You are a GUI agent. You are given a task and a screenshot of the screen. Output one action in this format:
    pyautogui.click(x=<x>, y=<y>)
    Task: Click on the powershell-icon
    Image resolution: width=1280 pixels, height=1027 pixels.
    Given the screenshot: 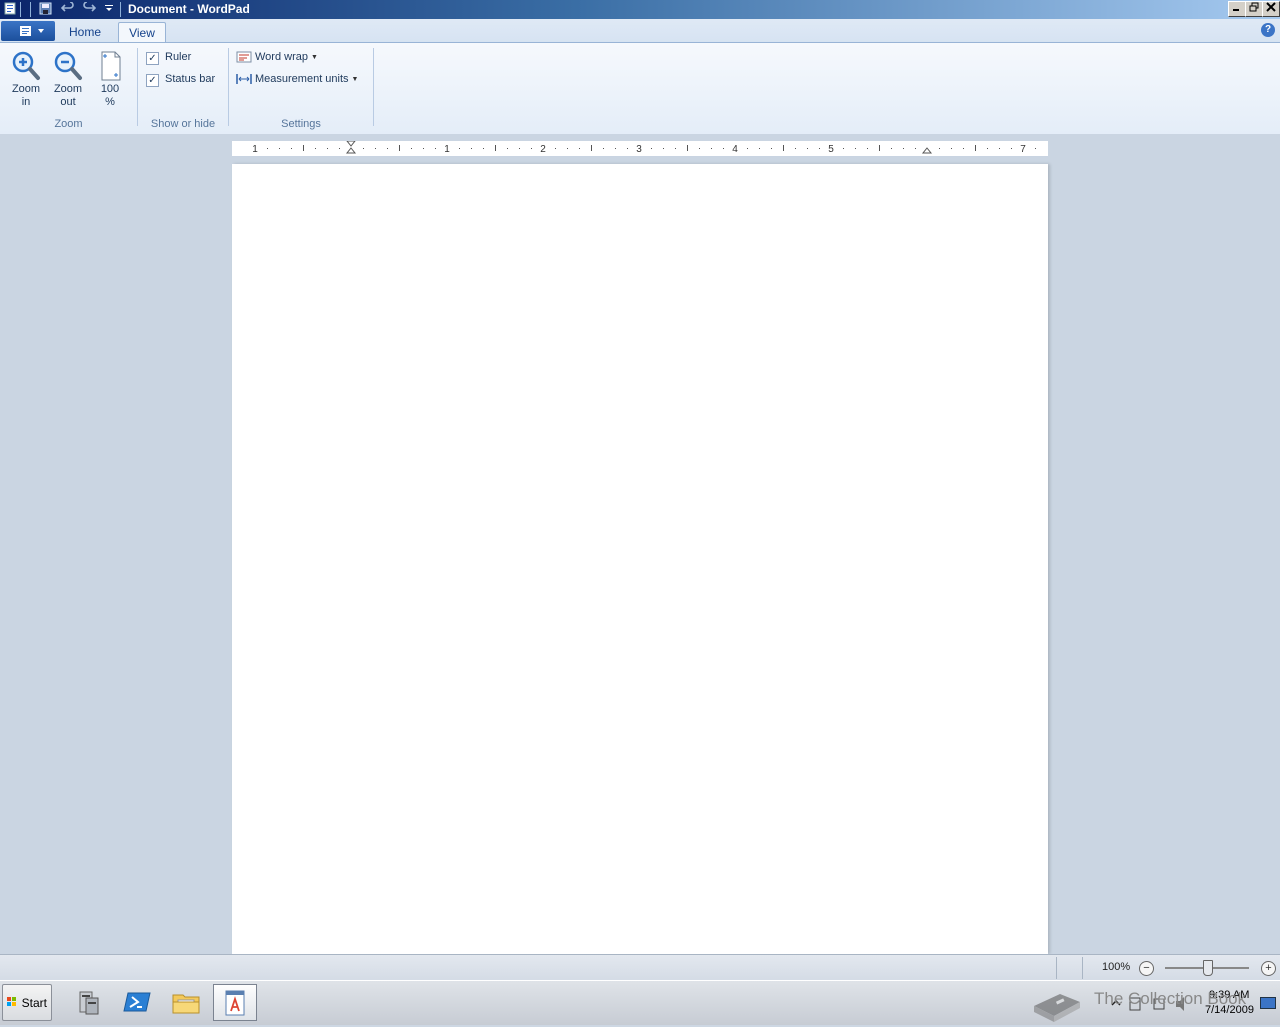 What is the action you would take?
    pyautogui.click(x=137, y=1002)
    